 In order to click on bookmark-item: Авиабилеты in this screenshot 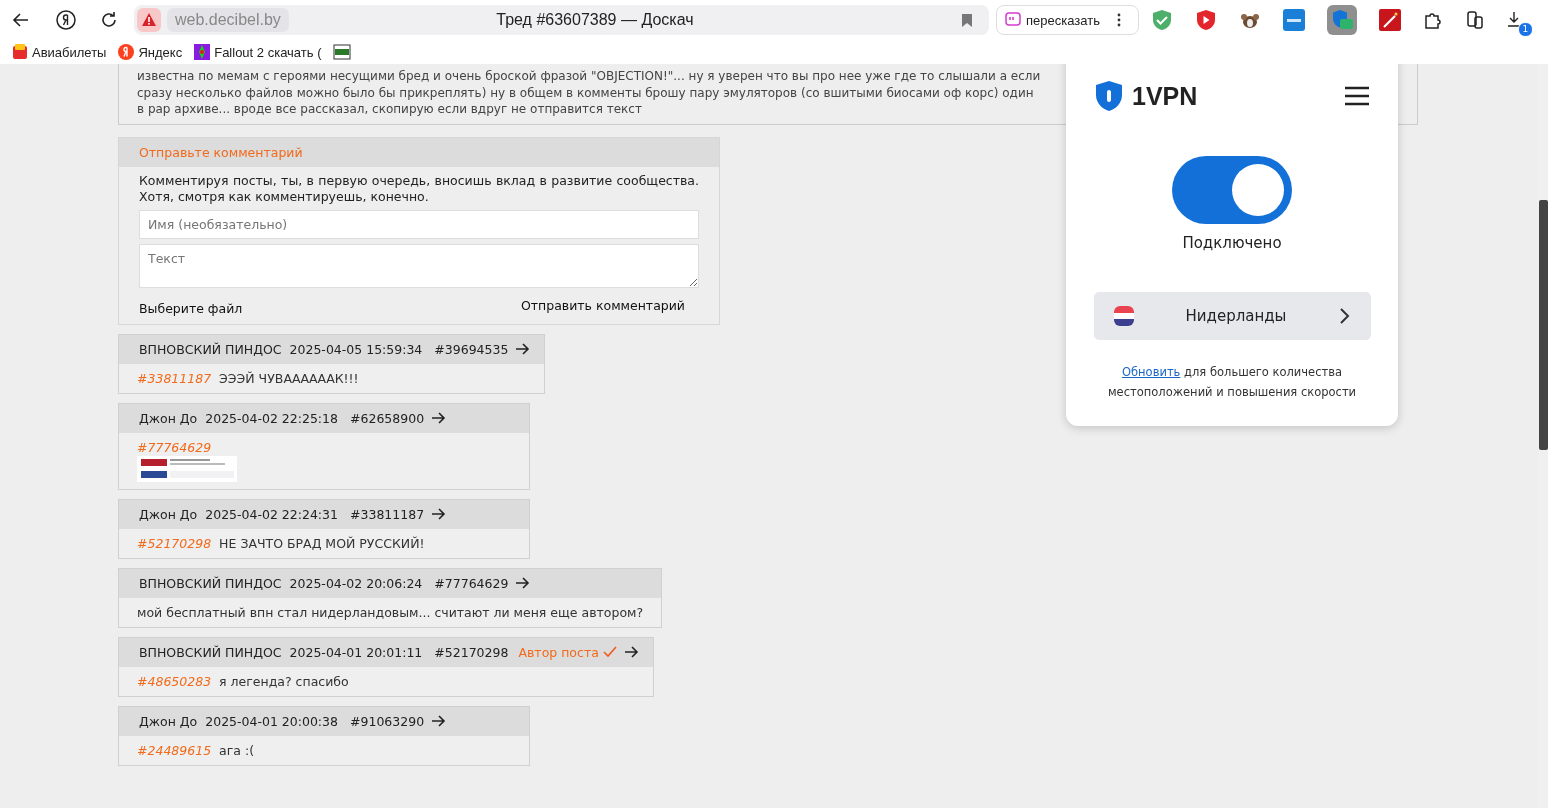, I will do `click(59, 52)`.